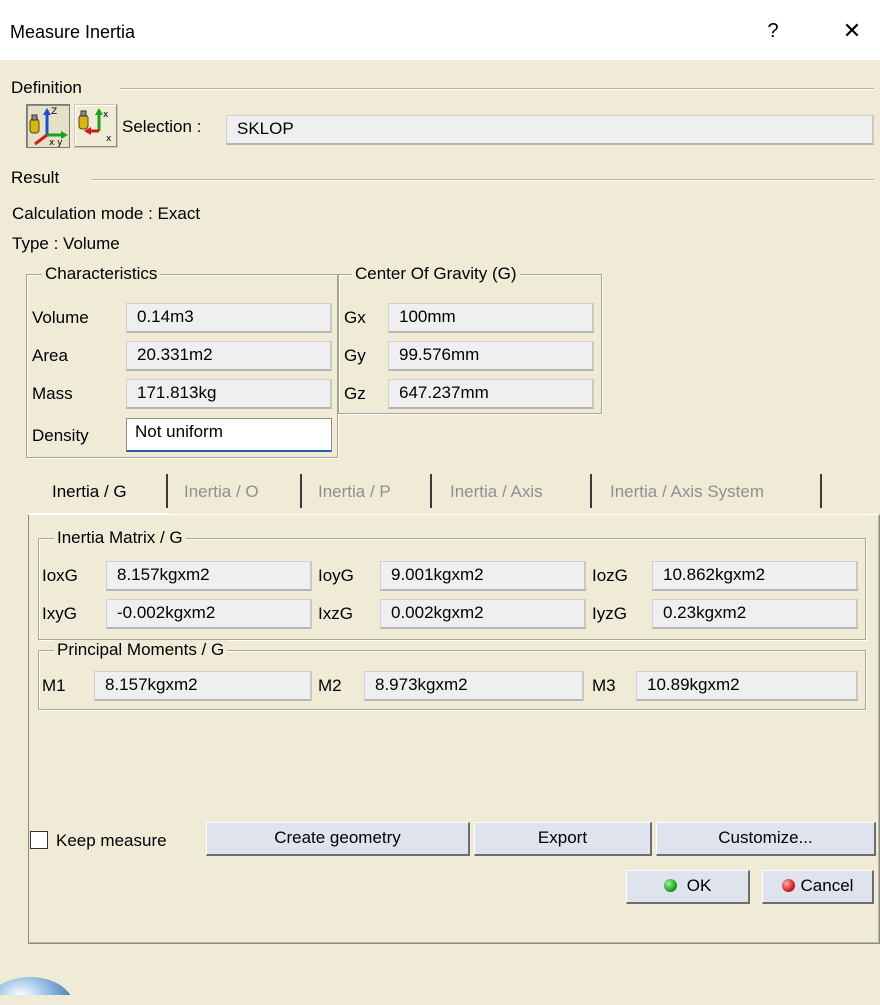 Image resolution: width=880 pixels, height=1005 pixels. Describe the element at coordinates (491, 394) in the screenshot. I see `gz-field: 647.237mm` at that location.